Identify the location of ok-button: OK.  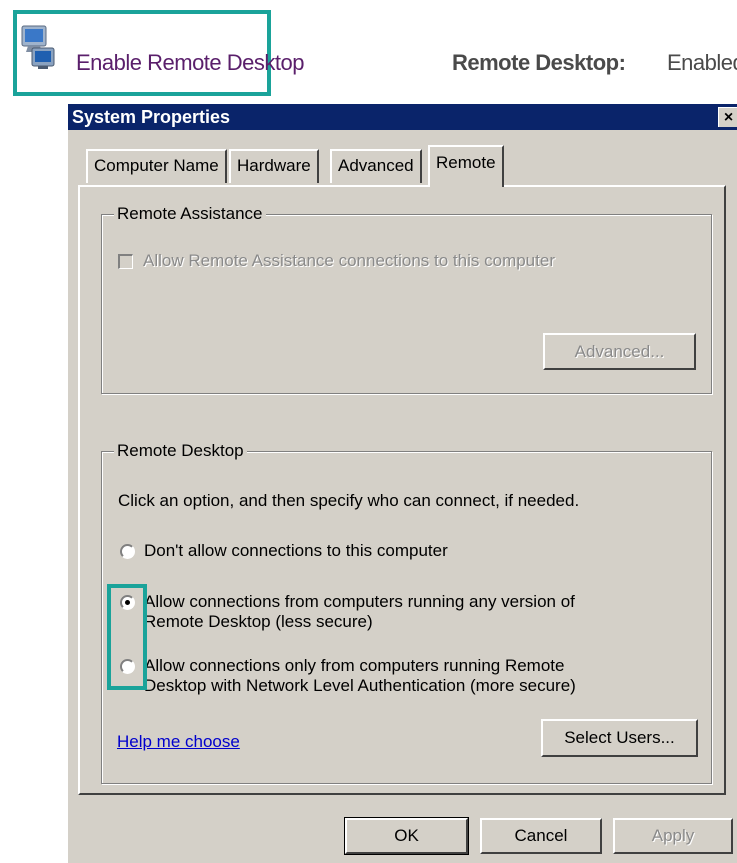
(406, 836).